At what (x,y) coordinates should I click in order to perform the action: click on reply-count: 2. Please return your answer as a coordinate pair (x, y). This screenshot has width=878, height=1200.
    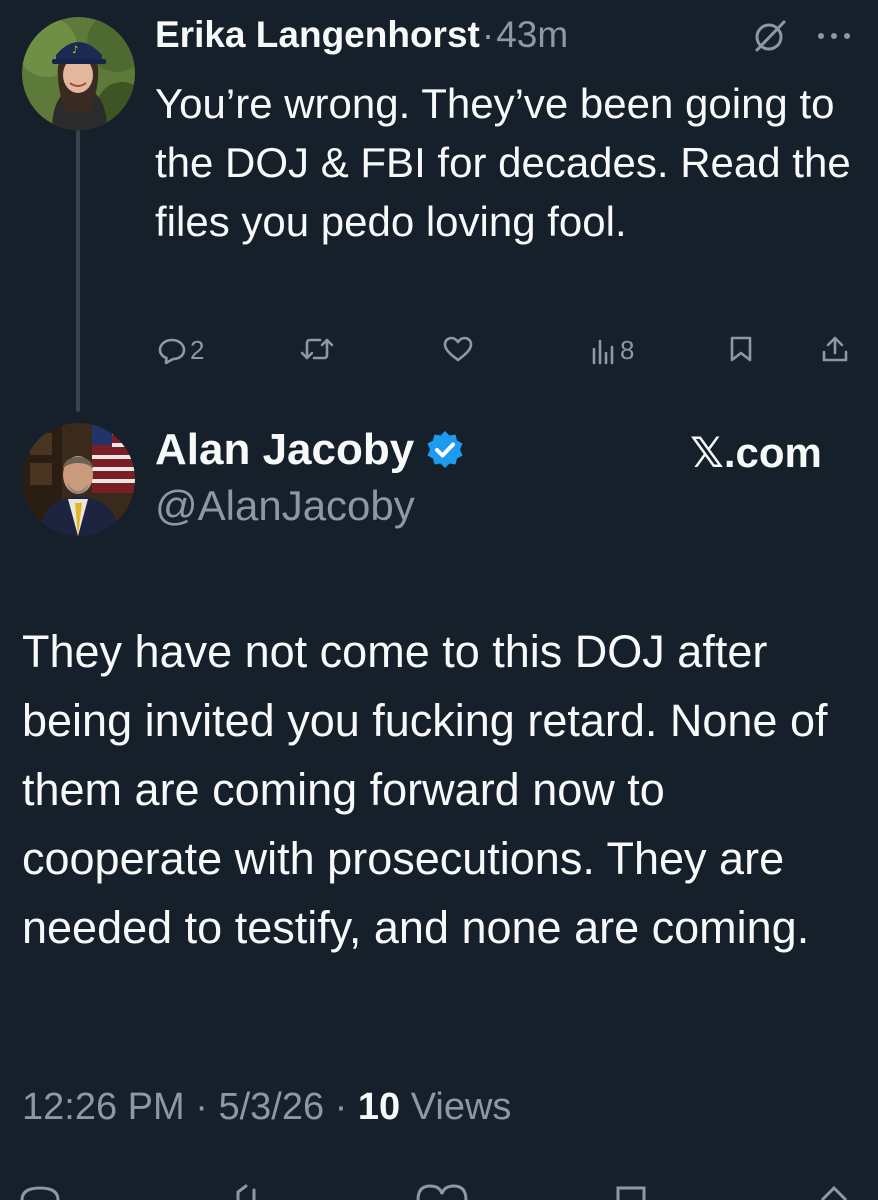
    Looking at the image, I should click on (197, 350).